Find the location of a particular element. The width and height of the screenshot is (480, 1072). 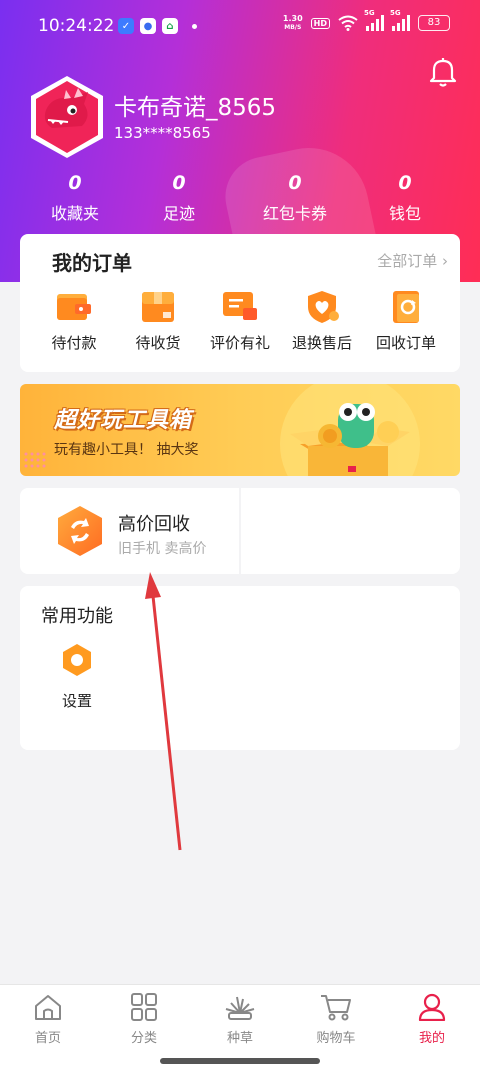

package-icon is located at coordinates (158, 307).